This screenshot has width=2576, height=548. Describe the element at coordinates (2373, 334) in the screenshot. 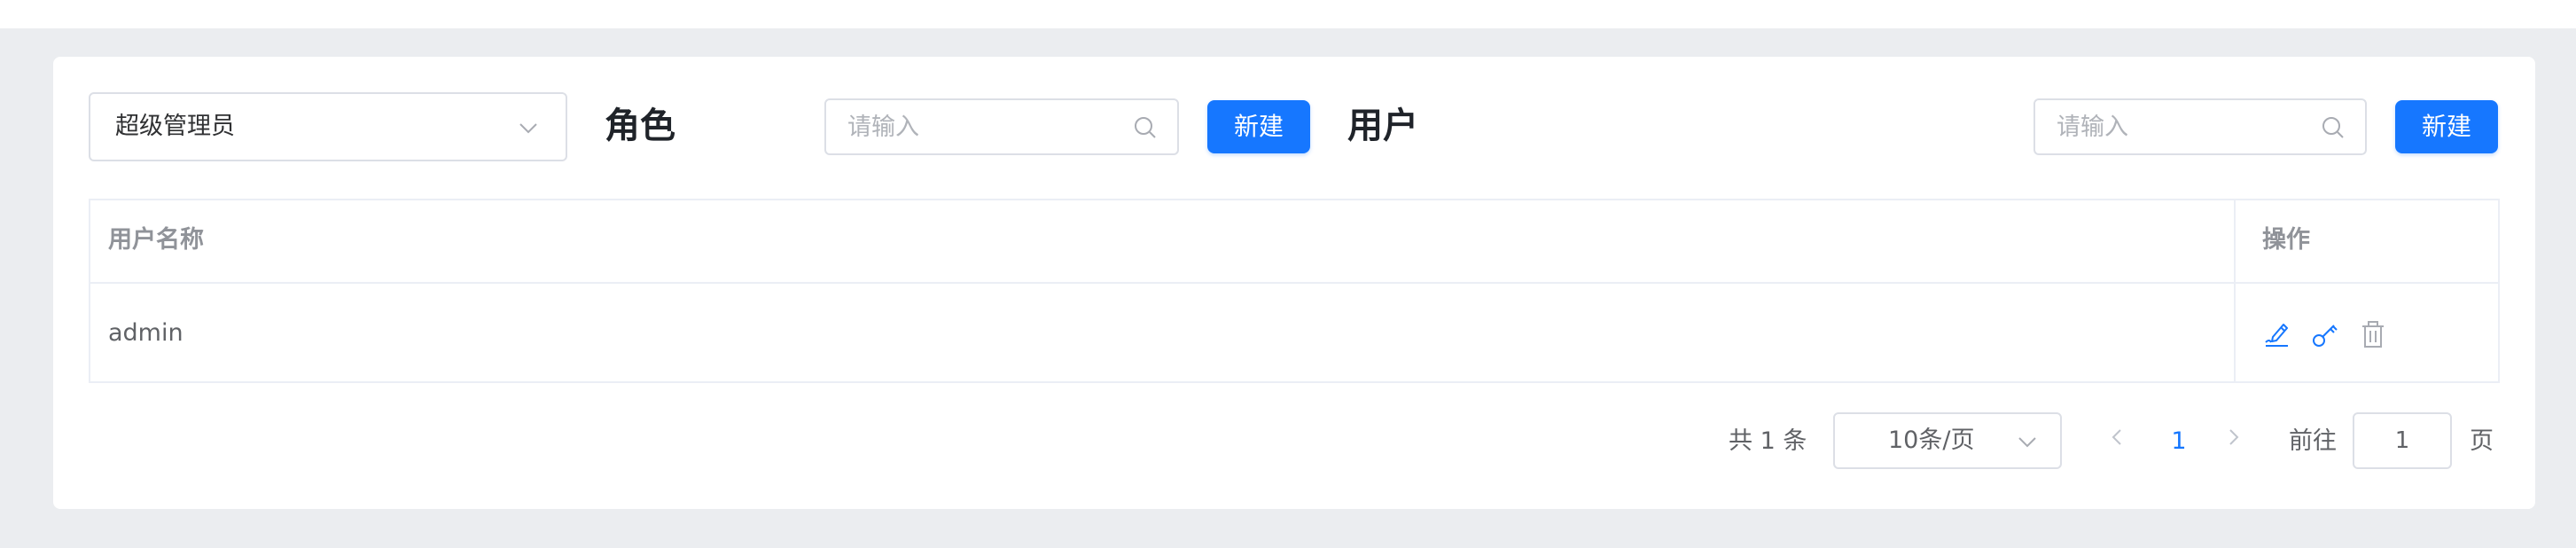

I see `delete-icon` at that location.